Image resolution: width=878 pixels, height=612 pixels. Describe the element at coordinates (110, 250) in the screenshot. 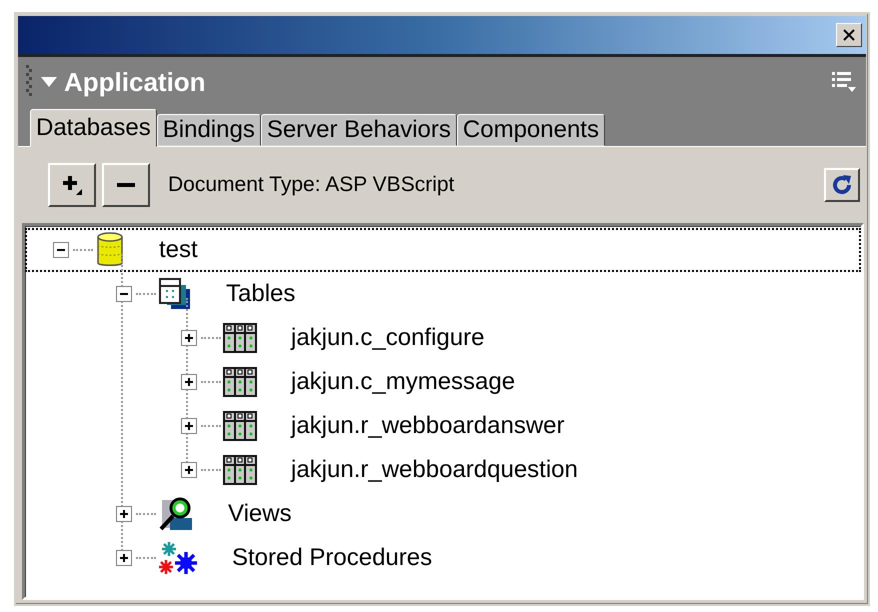

I see `database-icon` at that location.